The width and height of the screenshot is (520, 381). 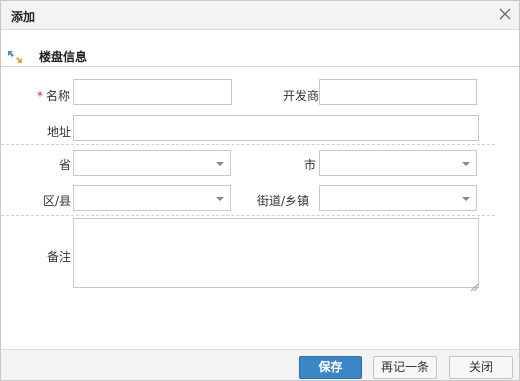 What do you see at coordinates (283, 201) in the screenshot?
I see `street-label: 街道/乡镇` at bounding box center [283, 201].